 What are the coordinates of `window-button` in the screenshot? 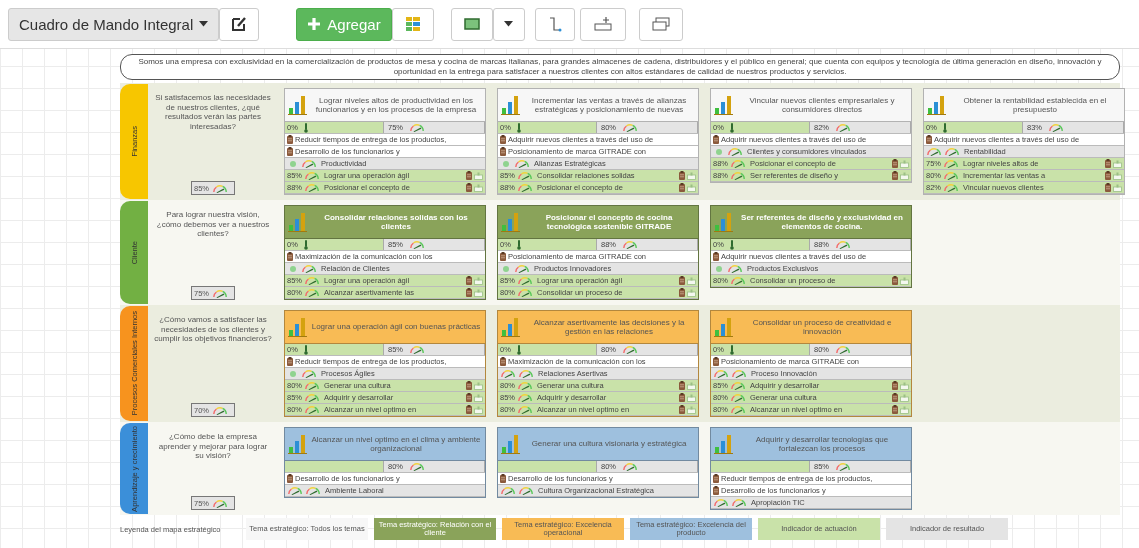 It's located at (660, 24).